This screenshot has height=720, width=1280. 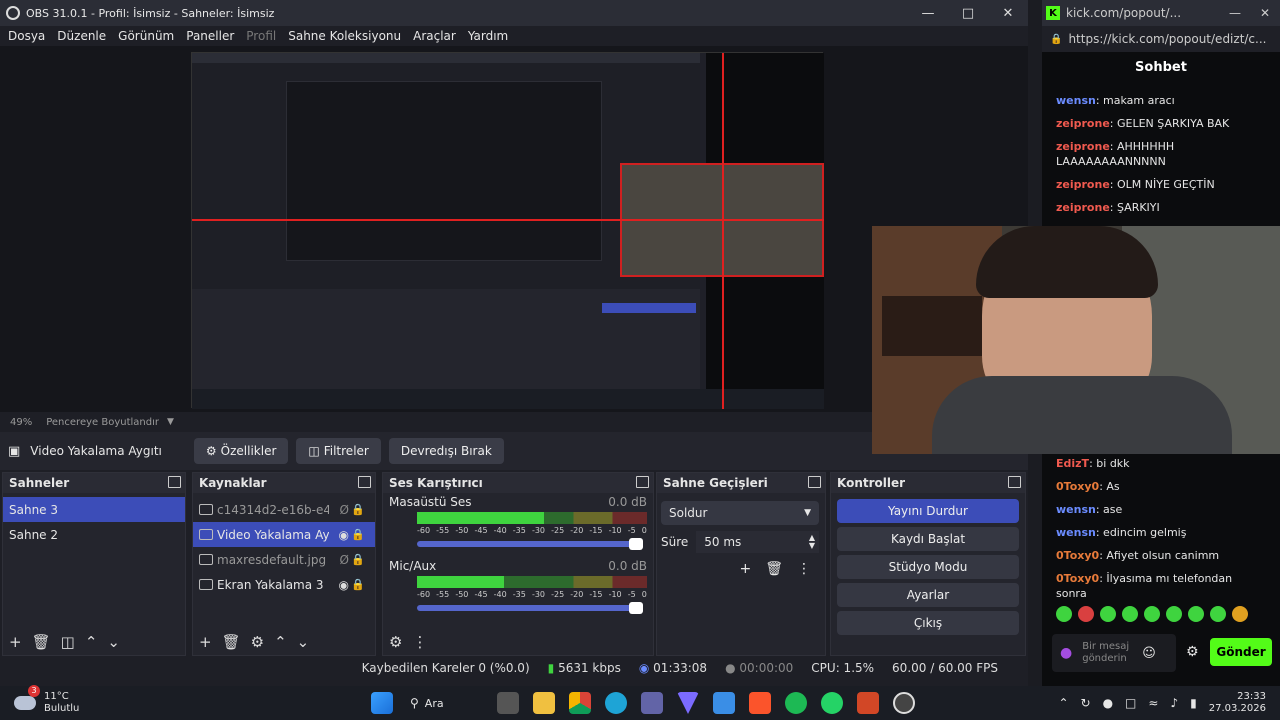 I want to click on menu-tools: Araçlar, so click(x=434, y=36).